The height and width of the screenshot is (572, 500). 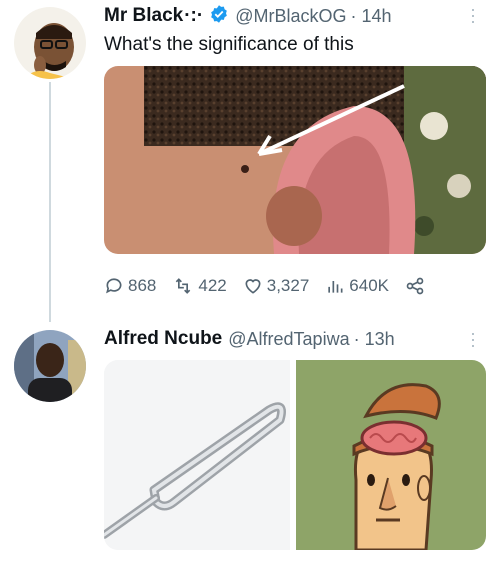 What do you see at coordinates (369, 285) in the screenshot?
I see `views-count: 640K` at bounding box center [369, 285].